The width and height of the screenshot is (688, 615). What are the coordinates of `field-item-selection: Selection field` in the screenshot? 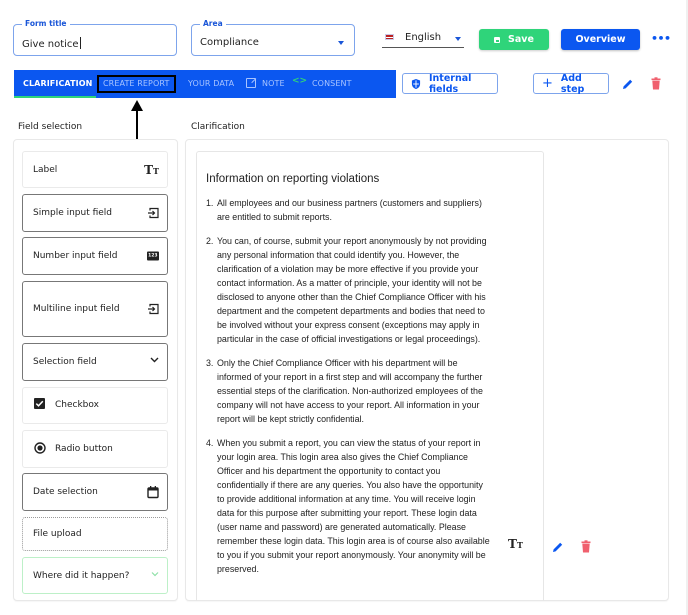 It's located at (95, 362).